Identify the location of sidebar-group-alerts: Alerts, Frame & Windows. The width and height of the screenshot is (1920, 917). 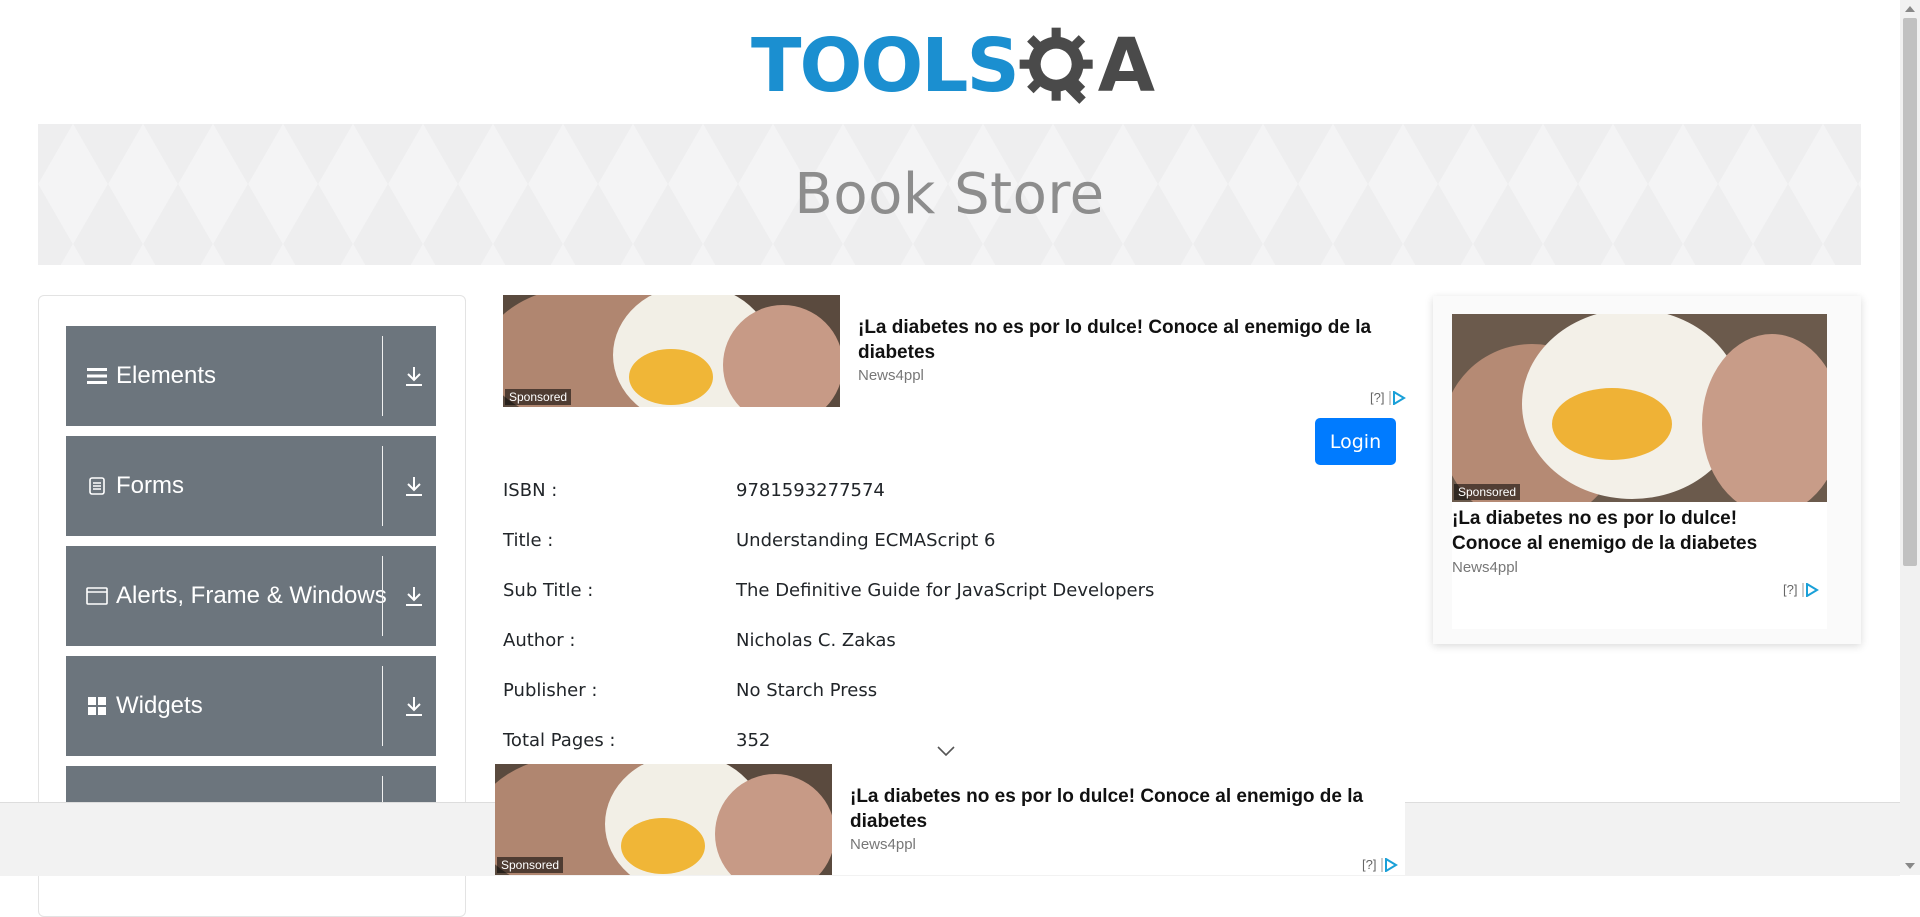
(251, 596).